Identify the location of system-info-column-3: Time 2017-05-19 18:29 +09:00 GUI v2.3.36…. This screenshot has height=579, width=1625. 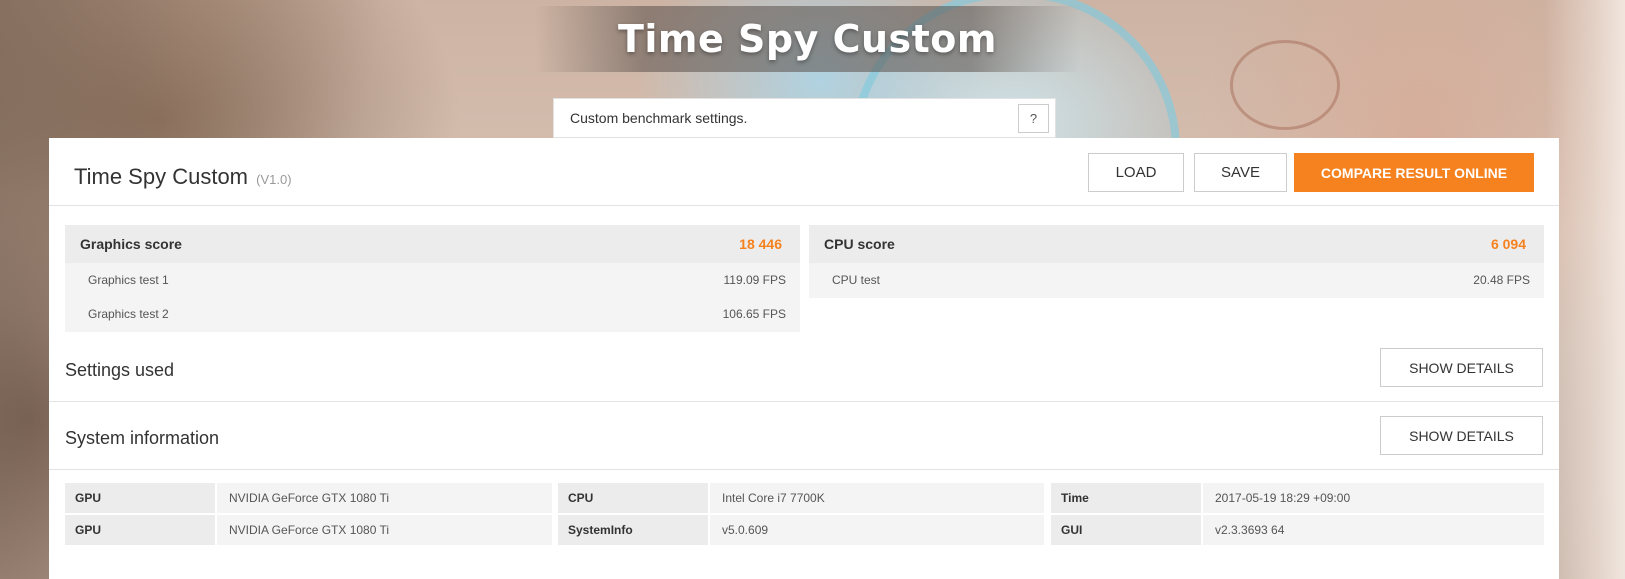
(1297, 514).